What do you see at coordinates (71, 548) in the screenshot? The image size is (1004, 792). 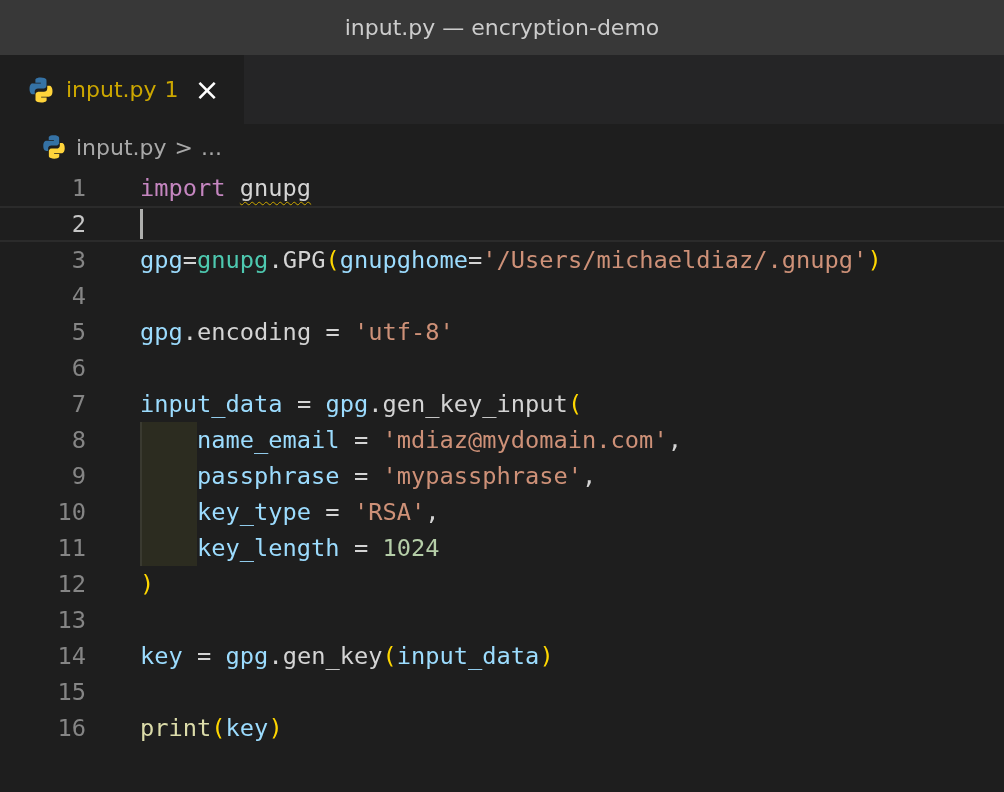 I see `line-number: 11` at bounding box center [71, 548].